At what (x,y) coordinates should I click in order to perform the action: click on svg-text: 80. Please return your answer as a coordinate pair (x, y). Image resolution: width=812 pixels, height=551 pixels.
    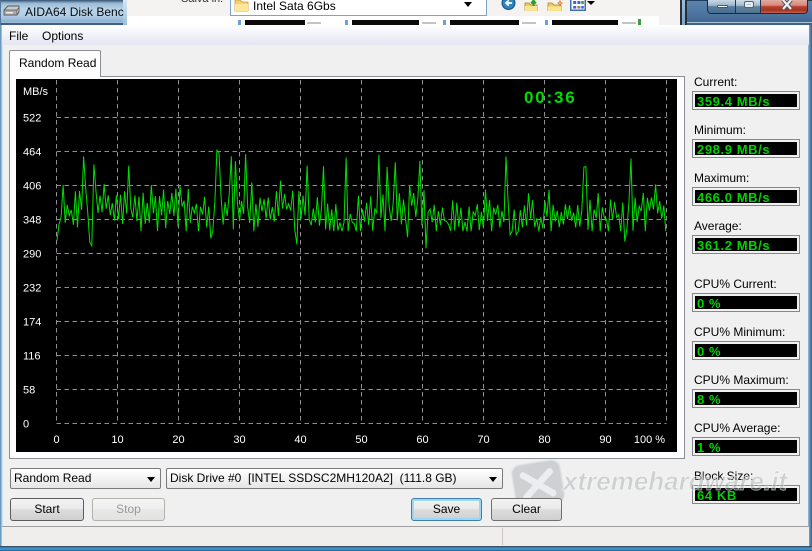
    Looking at the image, I should click on (544, 440).